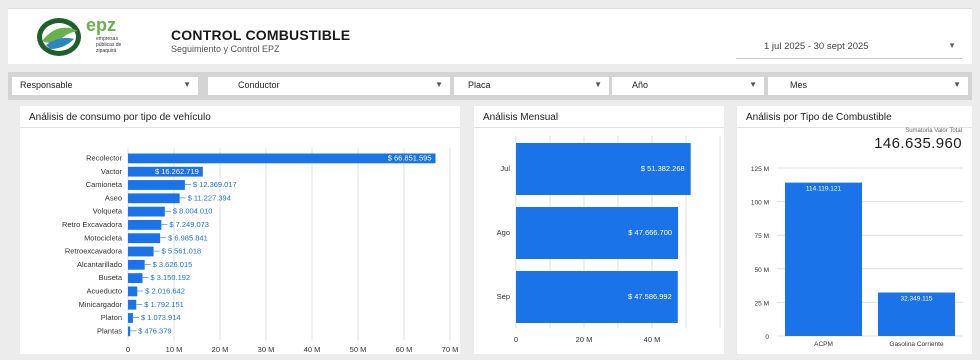  I want to click on category-label: Platon, so click(111, 317).